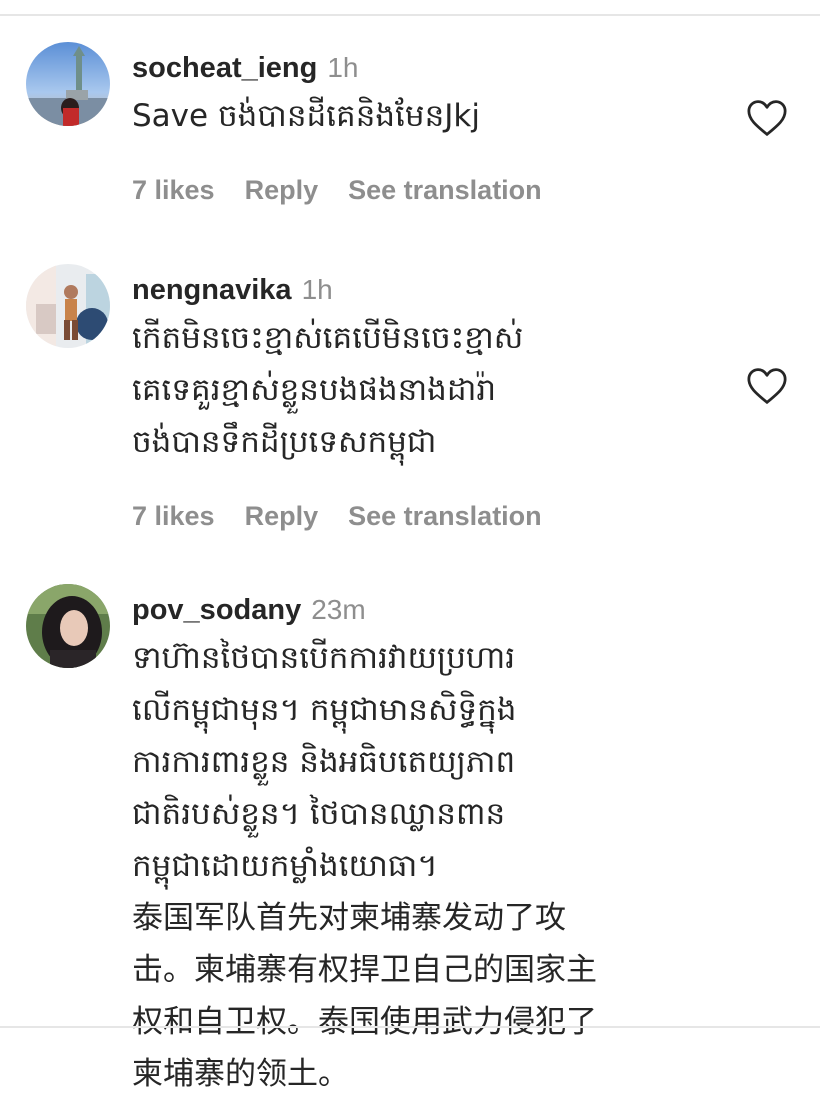 This screenshot has height=1100, width=820. Describe the element at coordinates (306, 116) in the screenshot. I see `comment-text-line: Save ចង់បានដីគេនិងមែនJkj` at that location.